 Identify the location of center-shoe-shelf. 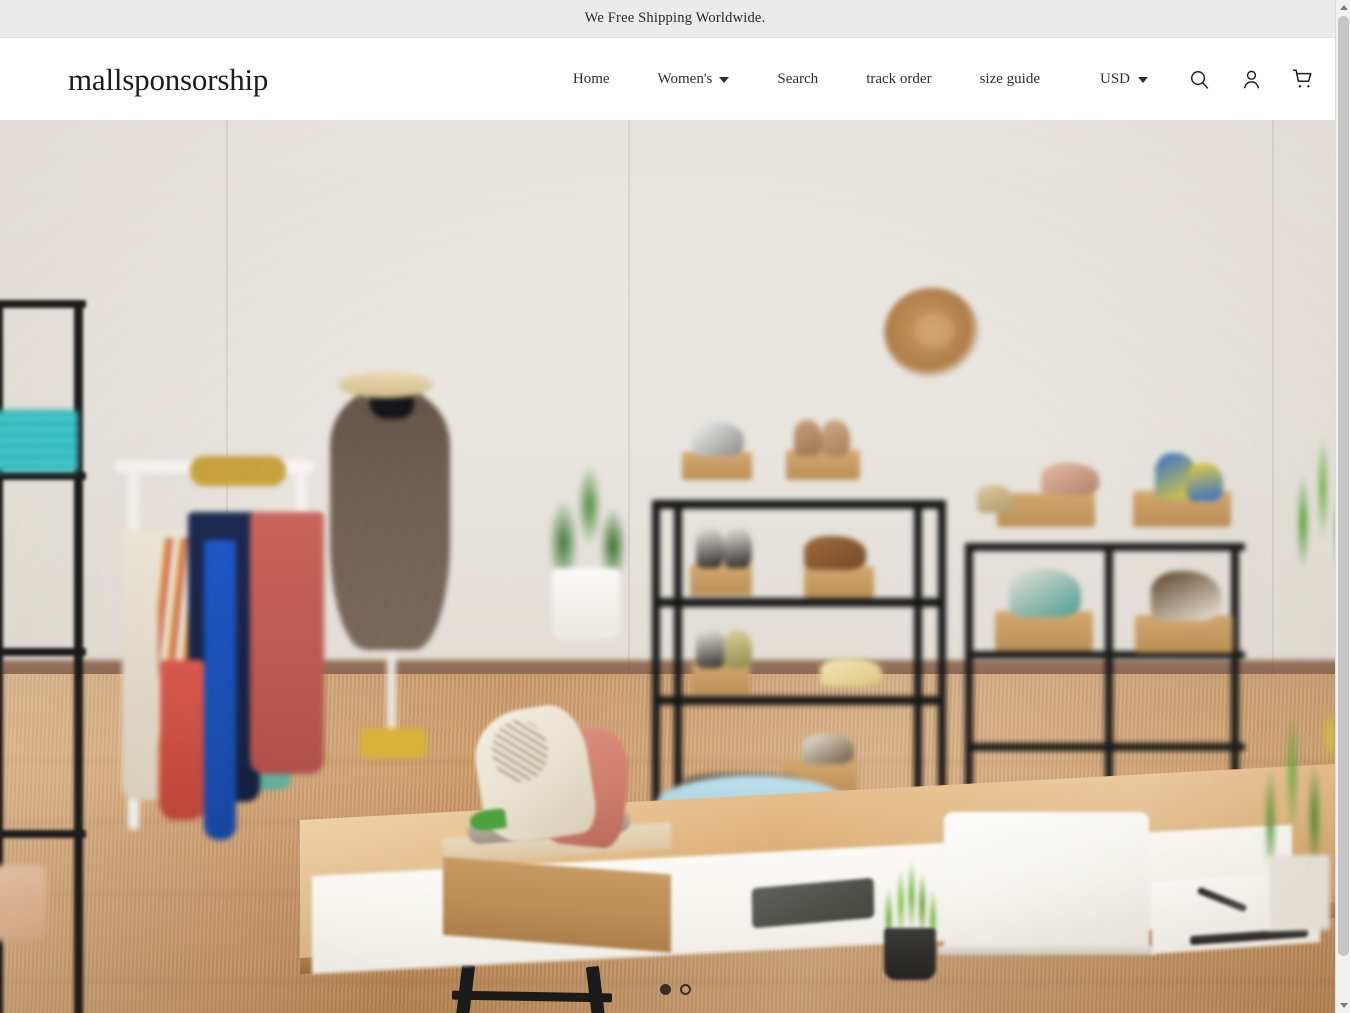
(802, 620).